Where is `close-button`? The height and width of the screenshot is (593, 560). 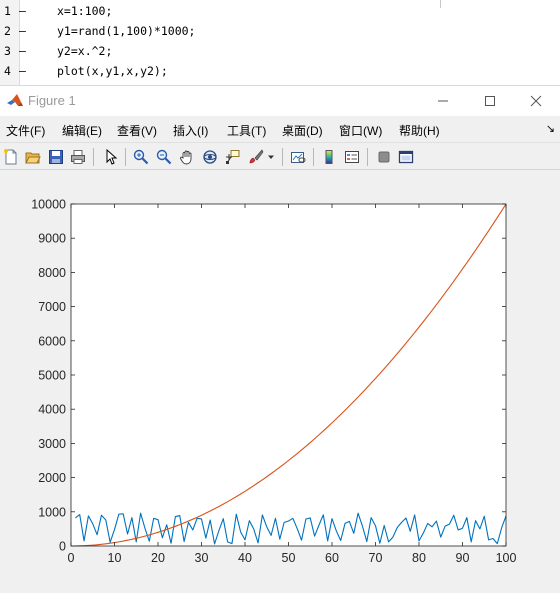 close-button is located at coordinates (536, 101).